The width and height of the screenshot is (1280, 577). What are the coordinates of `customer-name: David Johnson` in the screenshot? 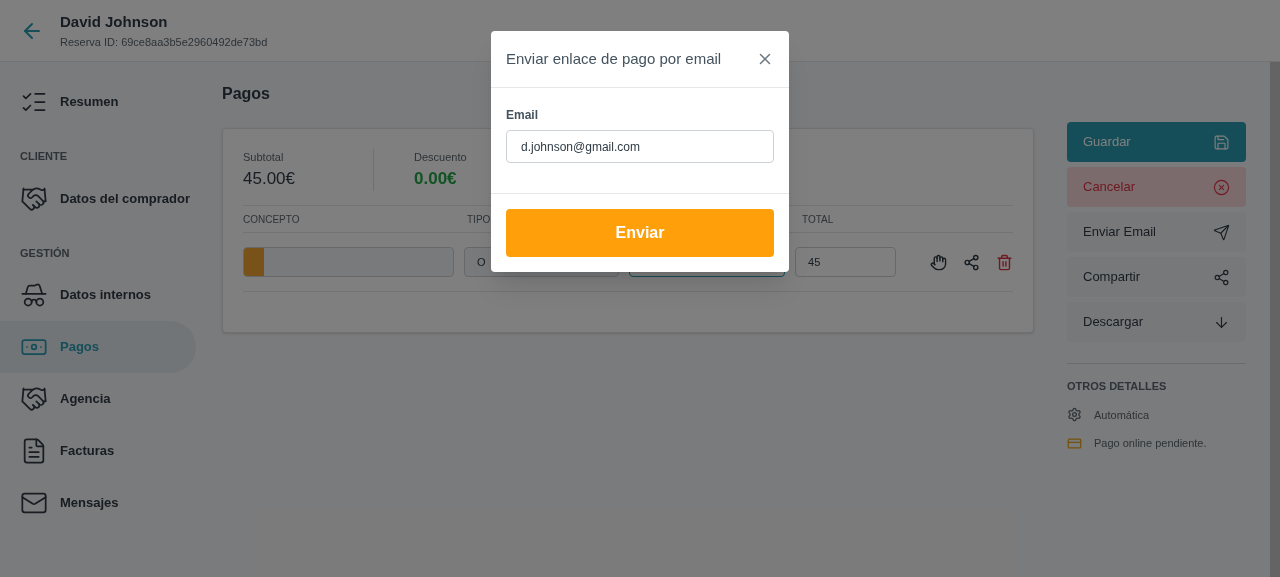 It's located at (114, 22).